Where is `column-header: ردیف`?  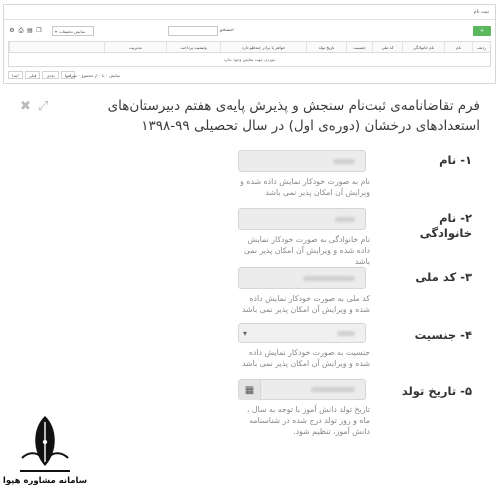 column-header: ردیف is located at coordinates (481, 47).